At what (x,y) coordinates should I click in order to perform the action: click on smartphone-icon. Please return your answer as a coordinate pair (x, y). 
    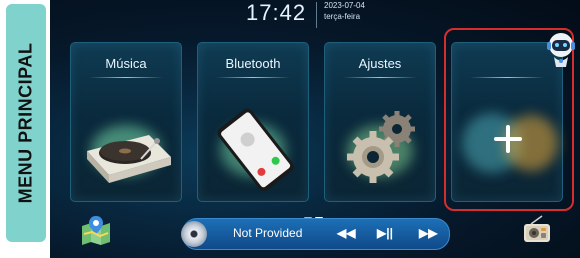
    Looking at the image, I should click on (255, 150).